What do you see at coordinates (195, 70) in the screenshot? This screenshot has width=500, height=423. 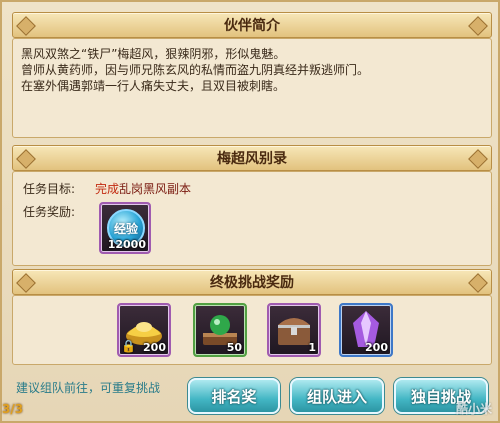 I see `intro-line: 曾师从黄药师，因与师兄陈玄风的私情而盗九阴真经并叛逃师门。` at bounding box center [195, 70].